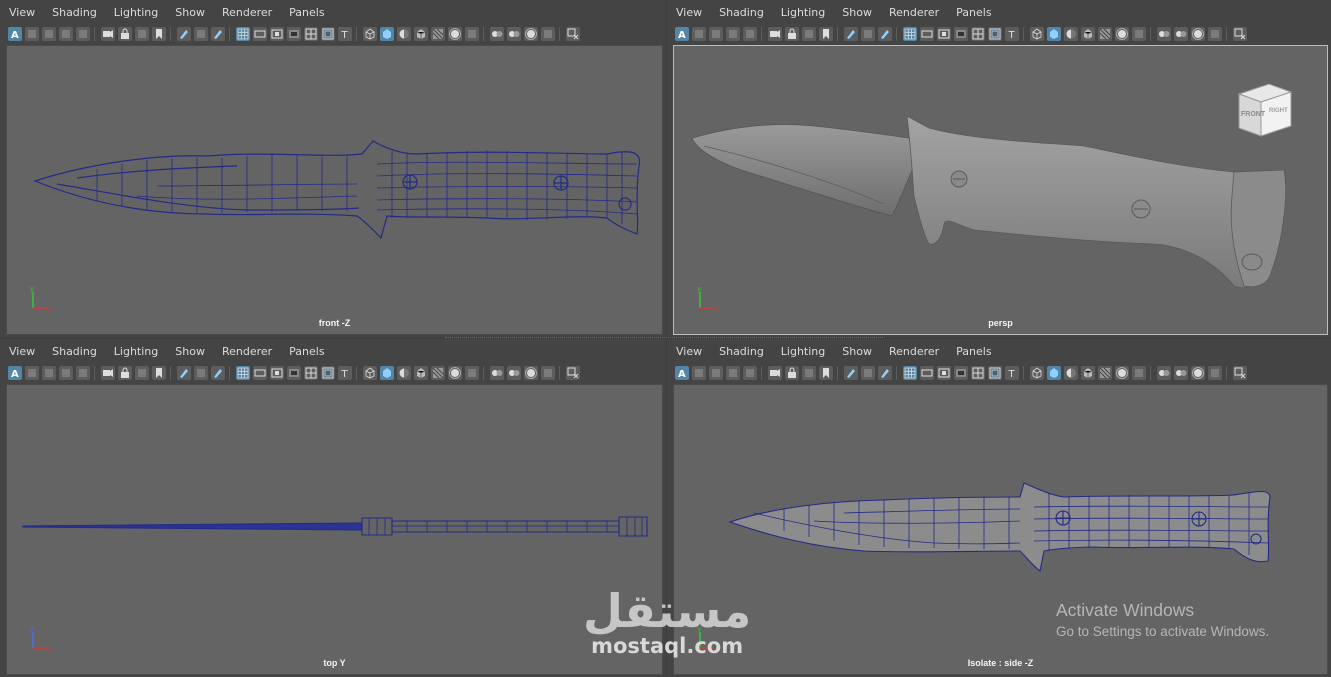 The image size is (1331, 677). Describe the element at coordinates (910, 373) in the screenshot. I see `grid-icon` at that location.